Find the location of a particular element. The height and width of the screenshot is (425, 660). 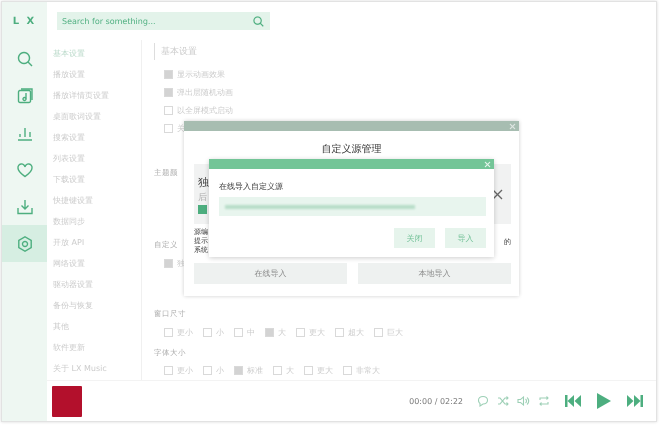

volume-icon is located at coordinates (523, 401).